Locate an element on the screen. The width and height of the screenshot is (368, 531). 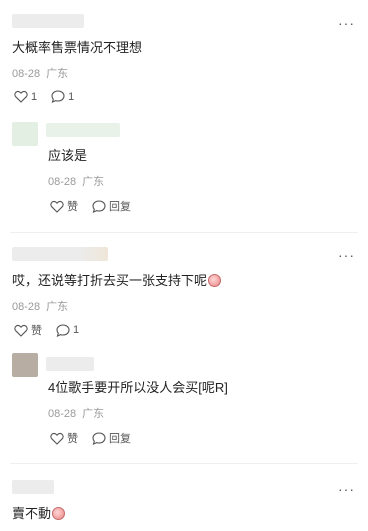
like-count: 1 is located at coordinates (34, 96).